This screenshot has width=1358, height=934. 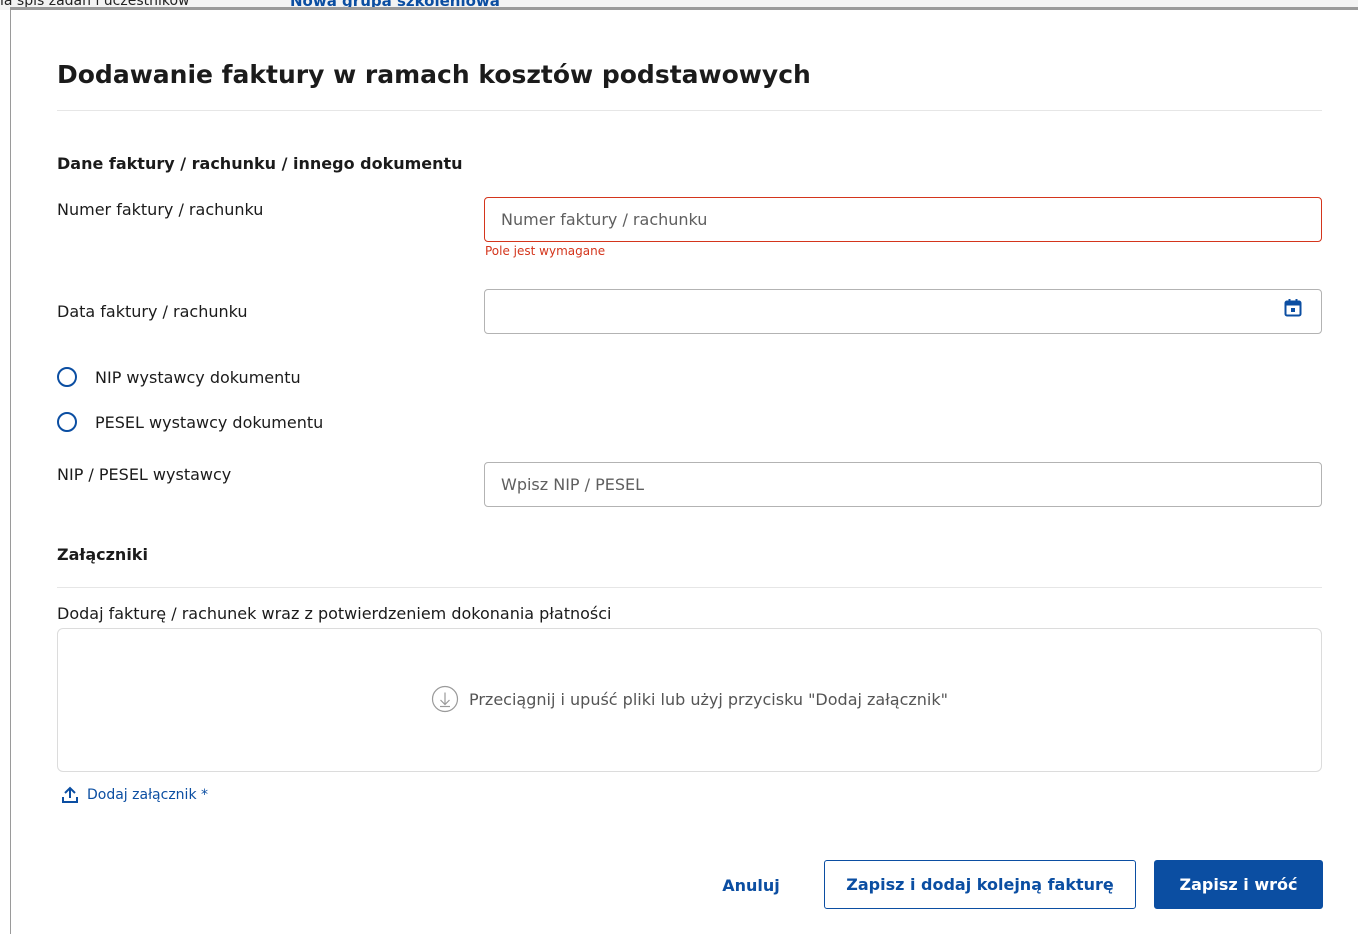 What do you see at coordinates (903, 311) in the screenshot?
I see `invoice-date-input` at bounding box center [903, 311].